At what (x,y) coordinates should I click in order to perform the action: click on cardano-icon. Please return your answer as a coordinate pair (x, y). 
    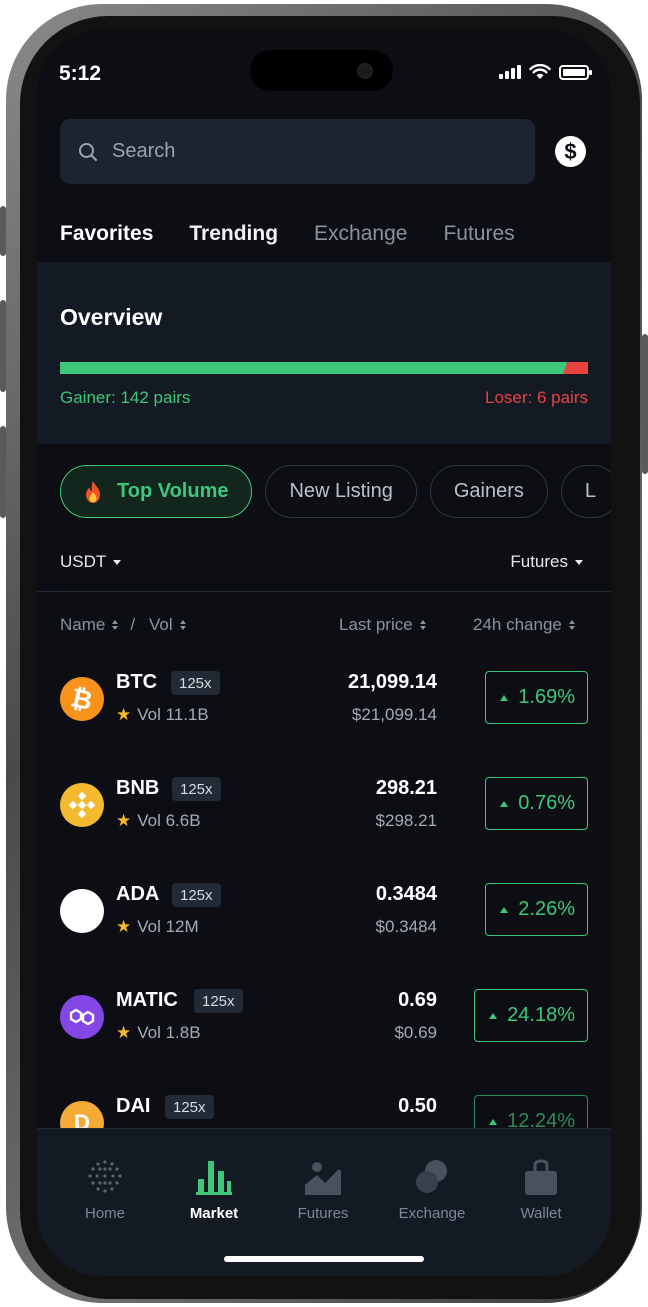
    Looking at the image, I should click on (82, 911).